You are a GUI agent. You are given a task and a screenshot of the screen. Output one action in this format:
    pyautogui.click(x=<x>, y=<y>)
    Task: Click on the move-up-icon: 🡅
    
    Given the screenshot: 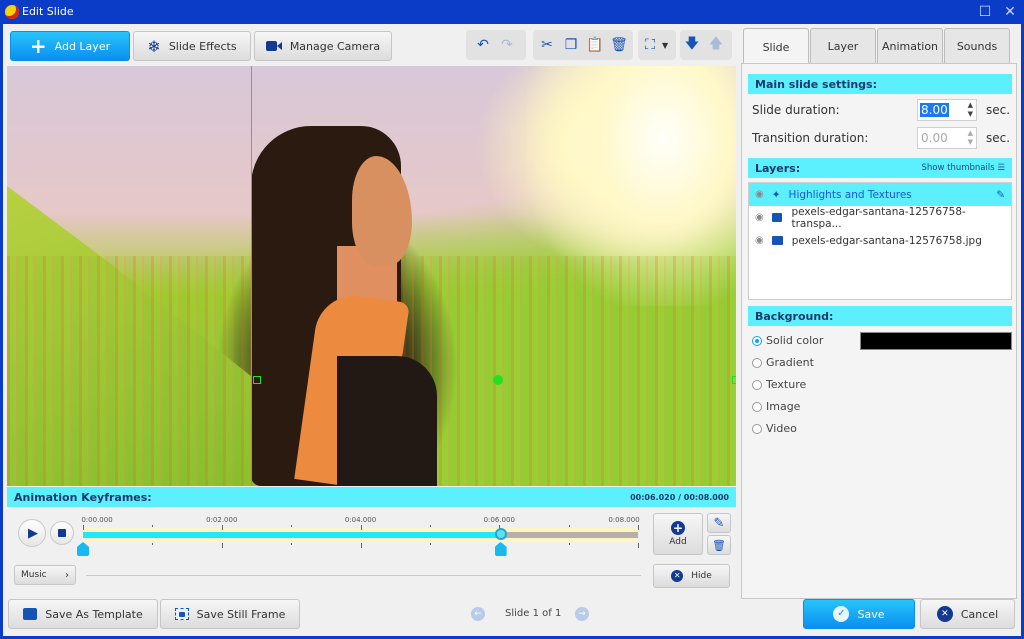 What is the action you would take?
    pyautogui.click(x=716, y=45)
    